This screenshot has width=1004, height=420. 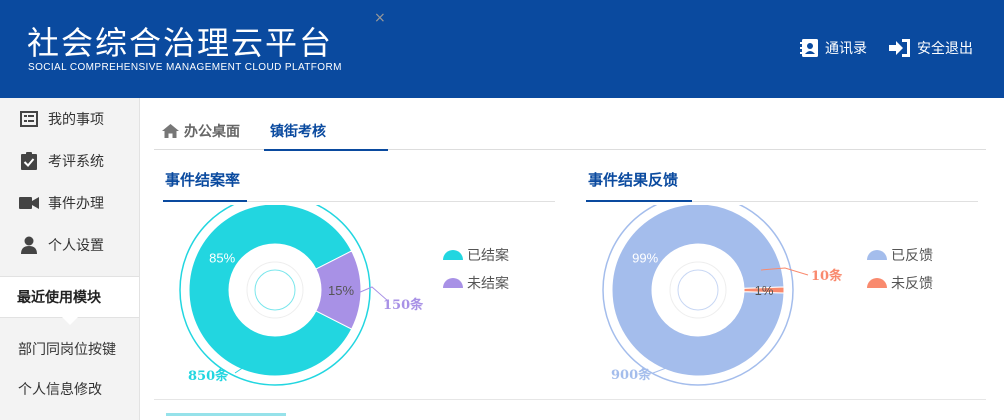 I want to click on sidebar-item-label: 个人设置, so click(x=76, y=246).